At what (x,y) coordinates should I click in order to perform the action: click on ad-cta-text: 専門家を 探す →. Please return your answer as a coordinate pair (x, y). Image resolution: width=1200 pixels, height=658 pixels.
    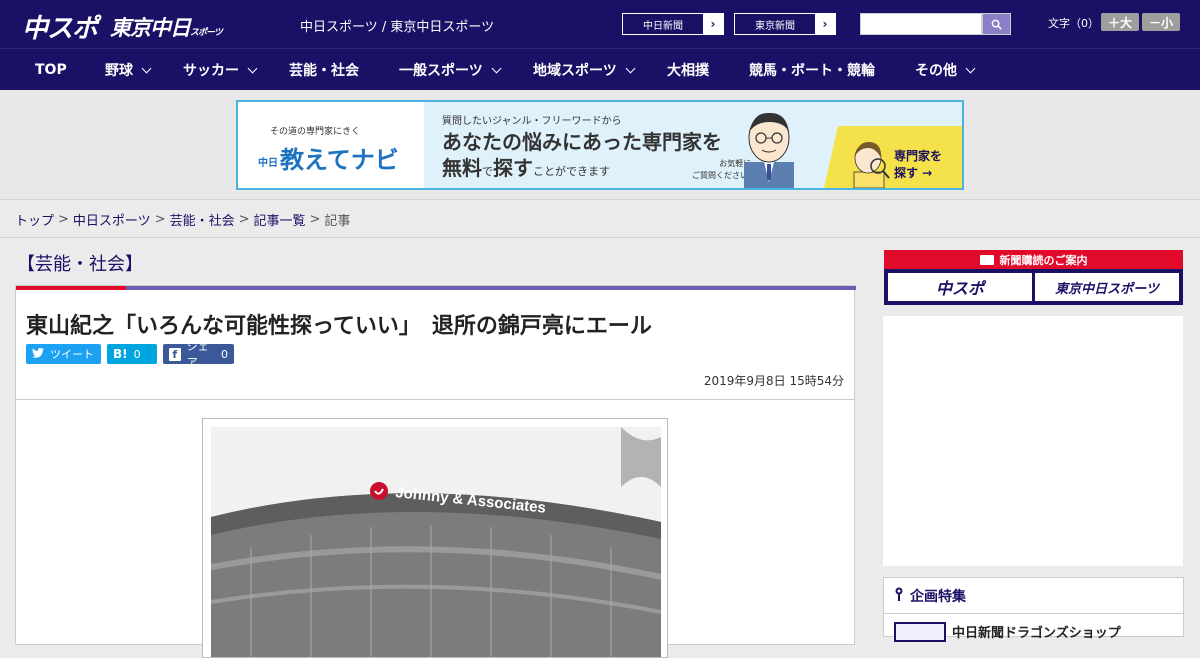
    Looking at the image, I should click on (918, 164).